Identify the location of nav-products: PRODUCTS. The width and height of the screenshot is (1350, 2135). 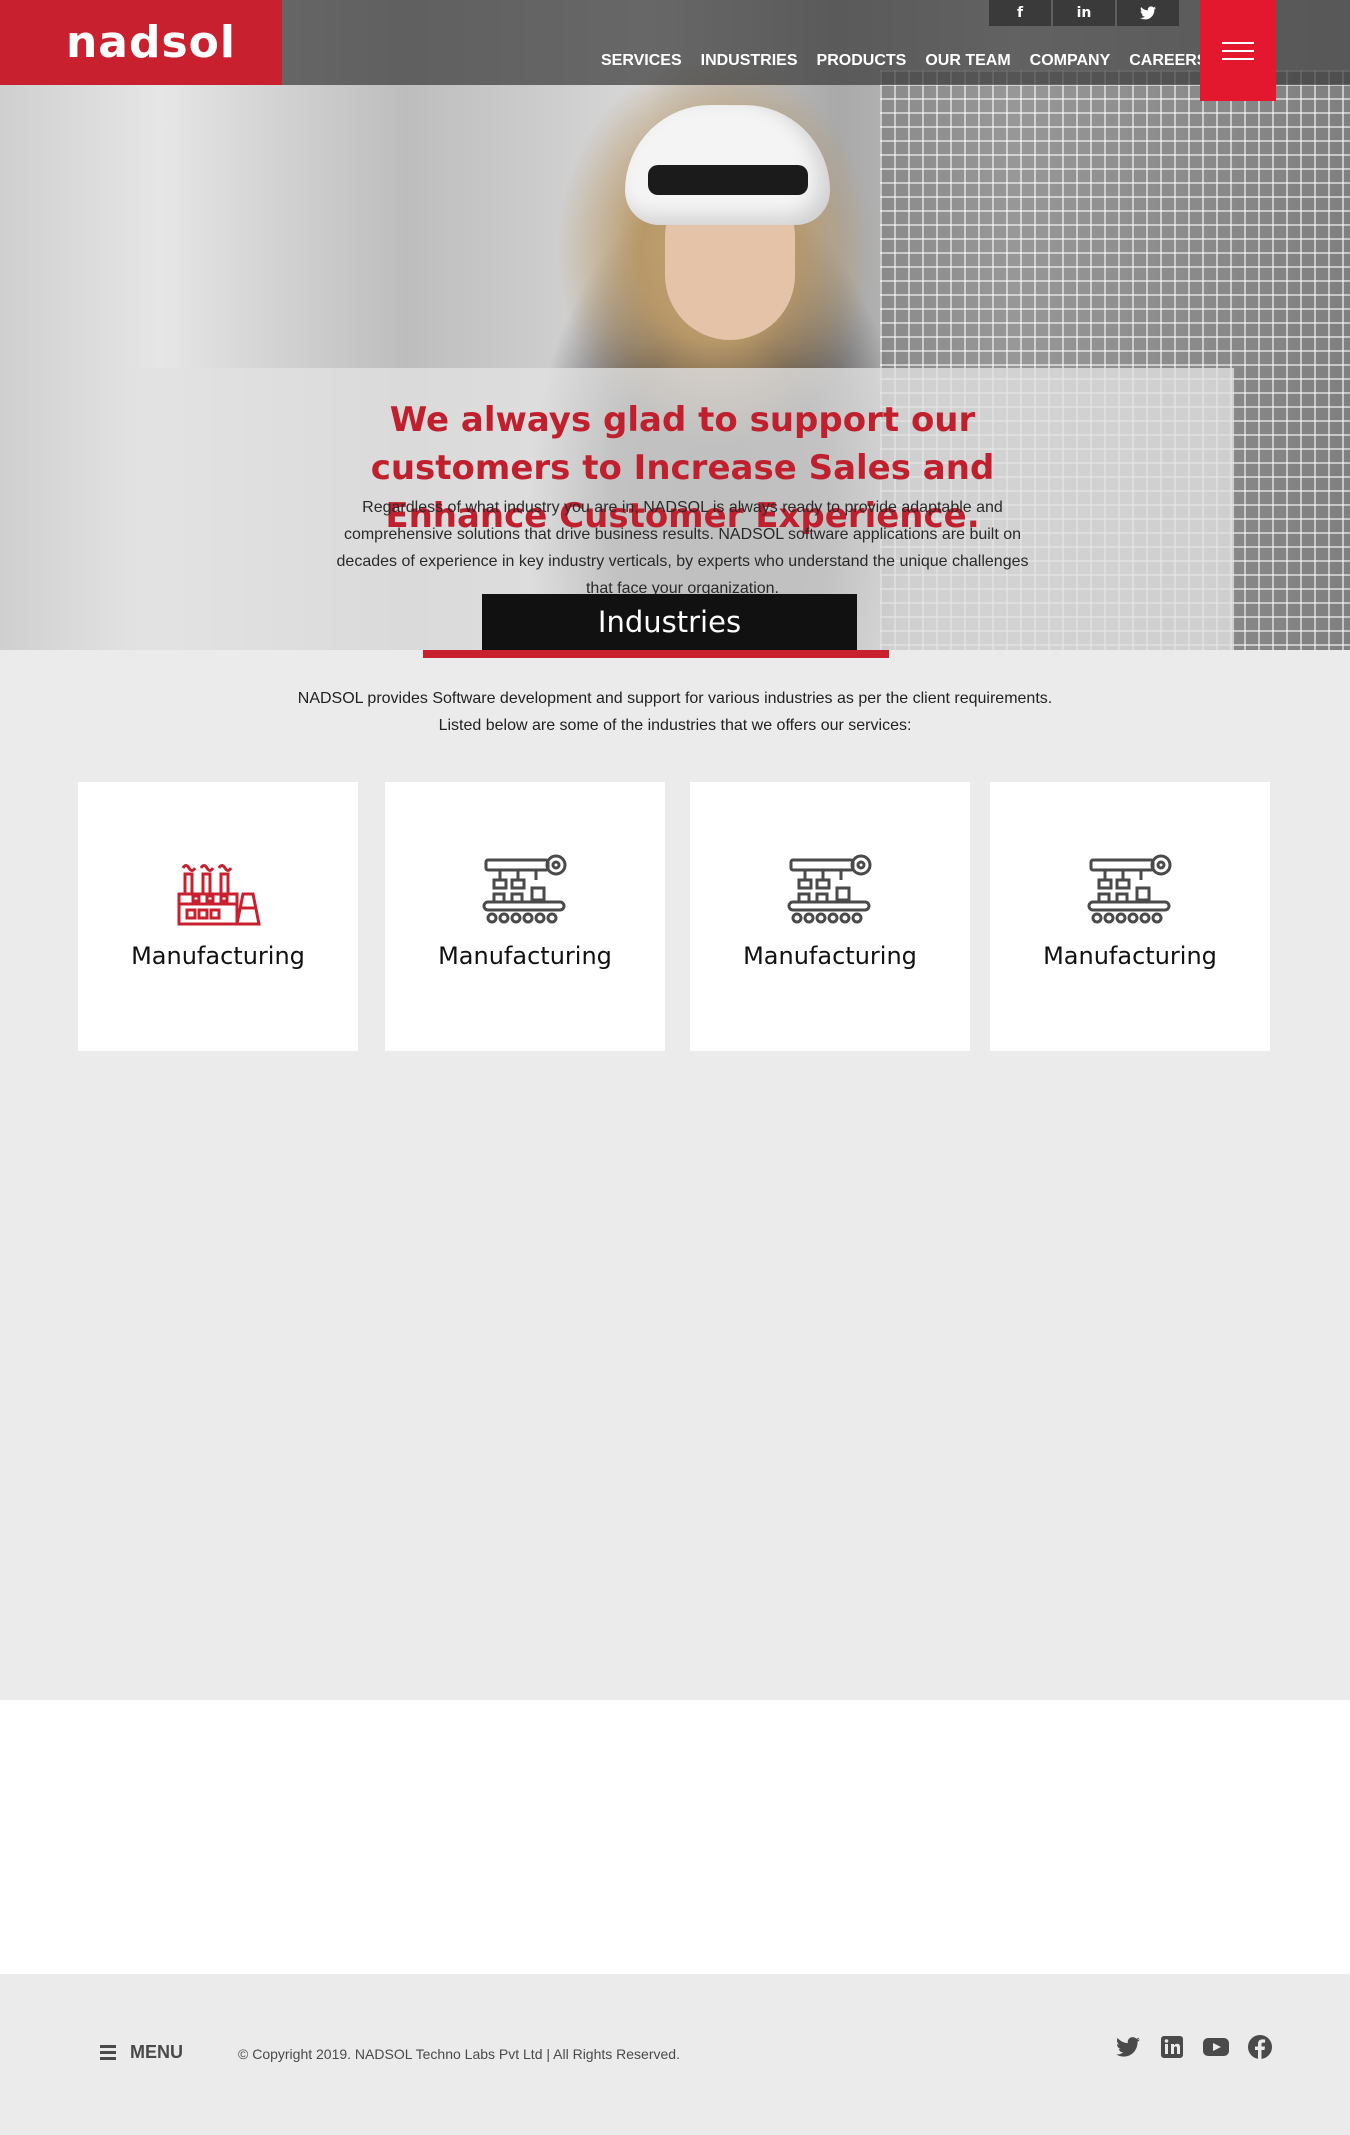
(862, 61).